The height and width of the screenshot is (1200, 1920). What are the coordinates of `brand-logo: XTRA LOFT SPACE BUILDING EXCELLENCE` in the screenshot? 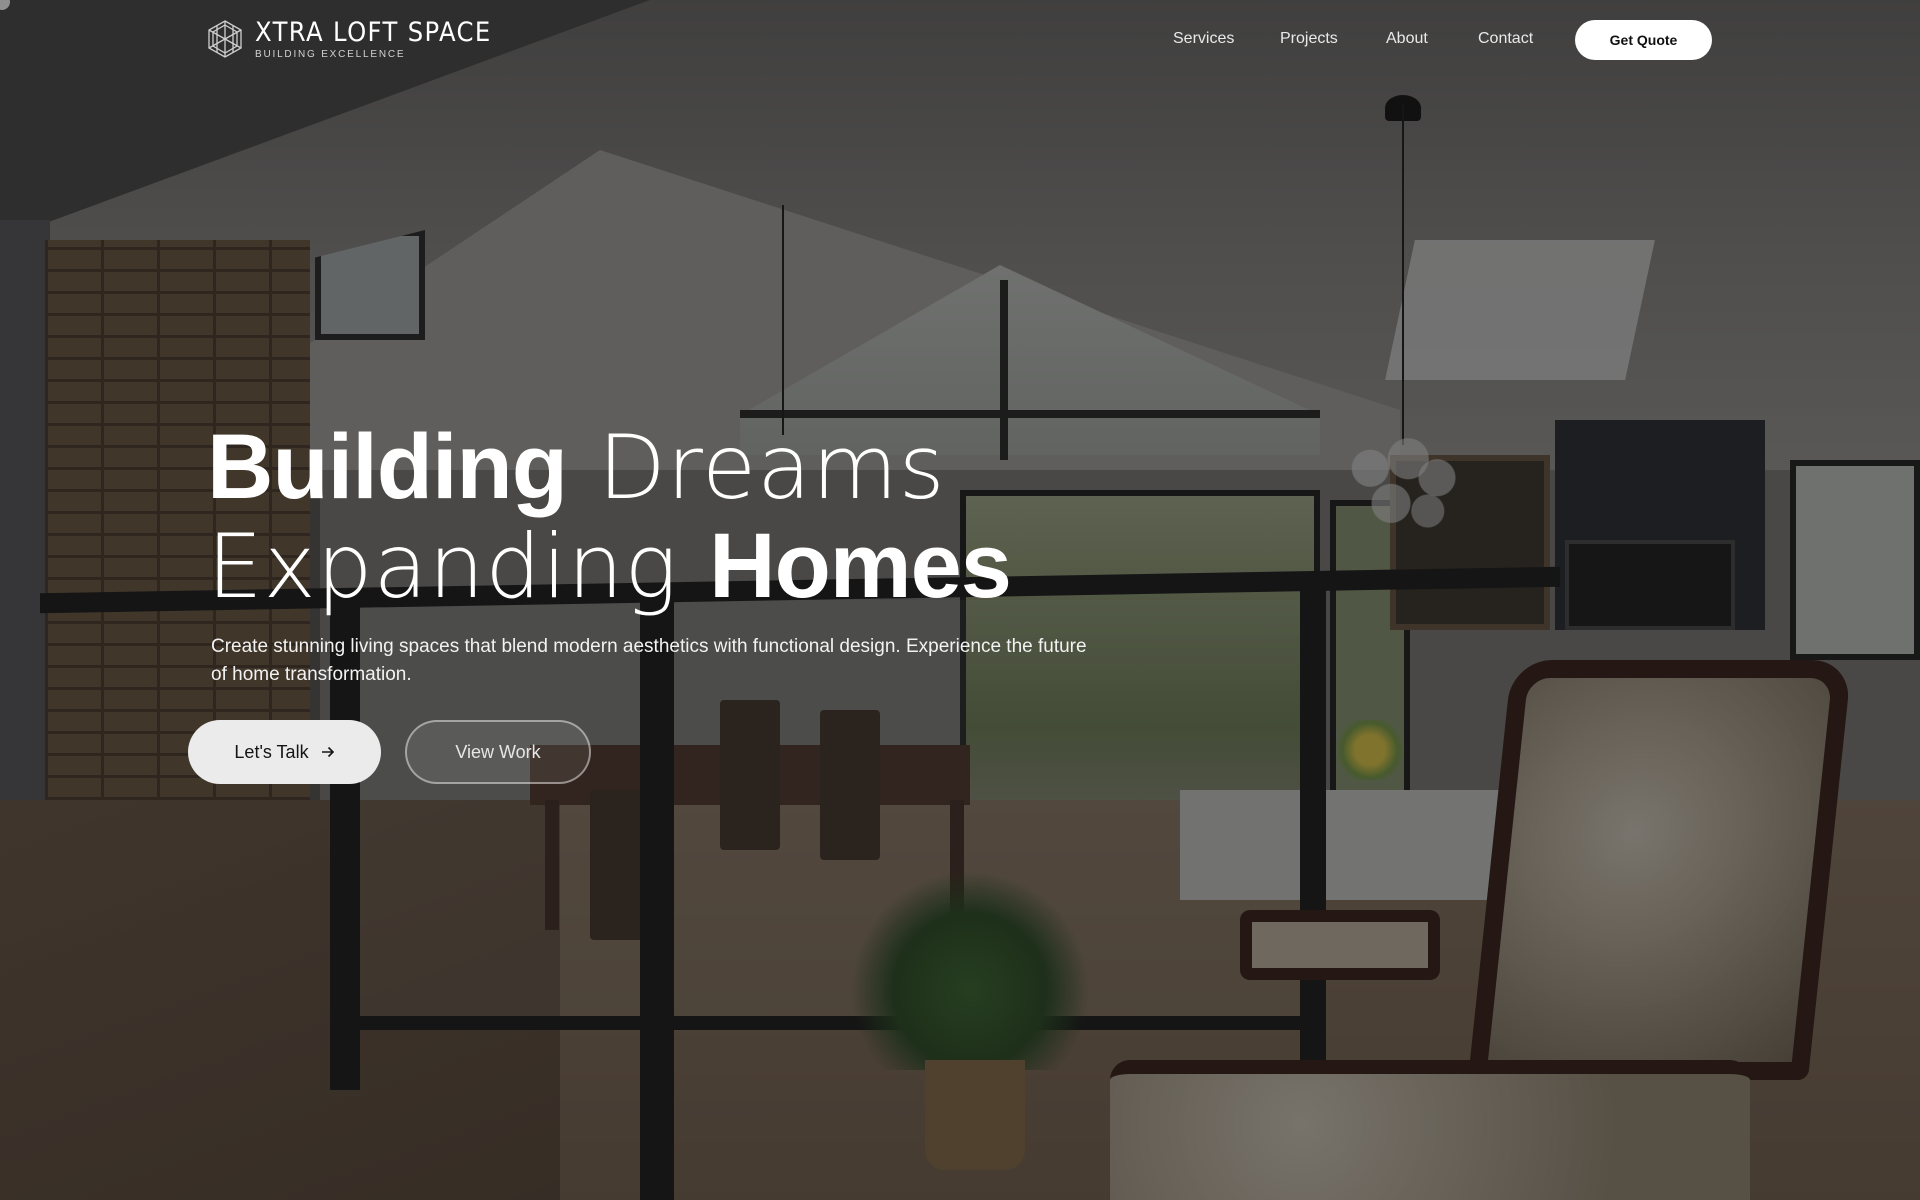 It's located at (362, 39).